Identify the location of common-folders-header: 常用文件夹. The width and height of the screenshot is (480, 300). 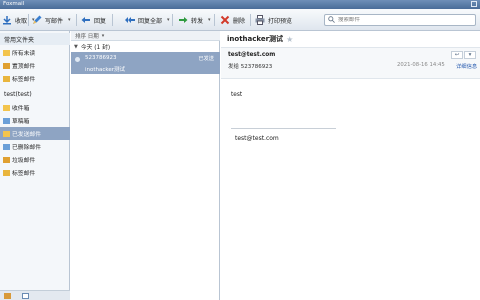
(35, 39).